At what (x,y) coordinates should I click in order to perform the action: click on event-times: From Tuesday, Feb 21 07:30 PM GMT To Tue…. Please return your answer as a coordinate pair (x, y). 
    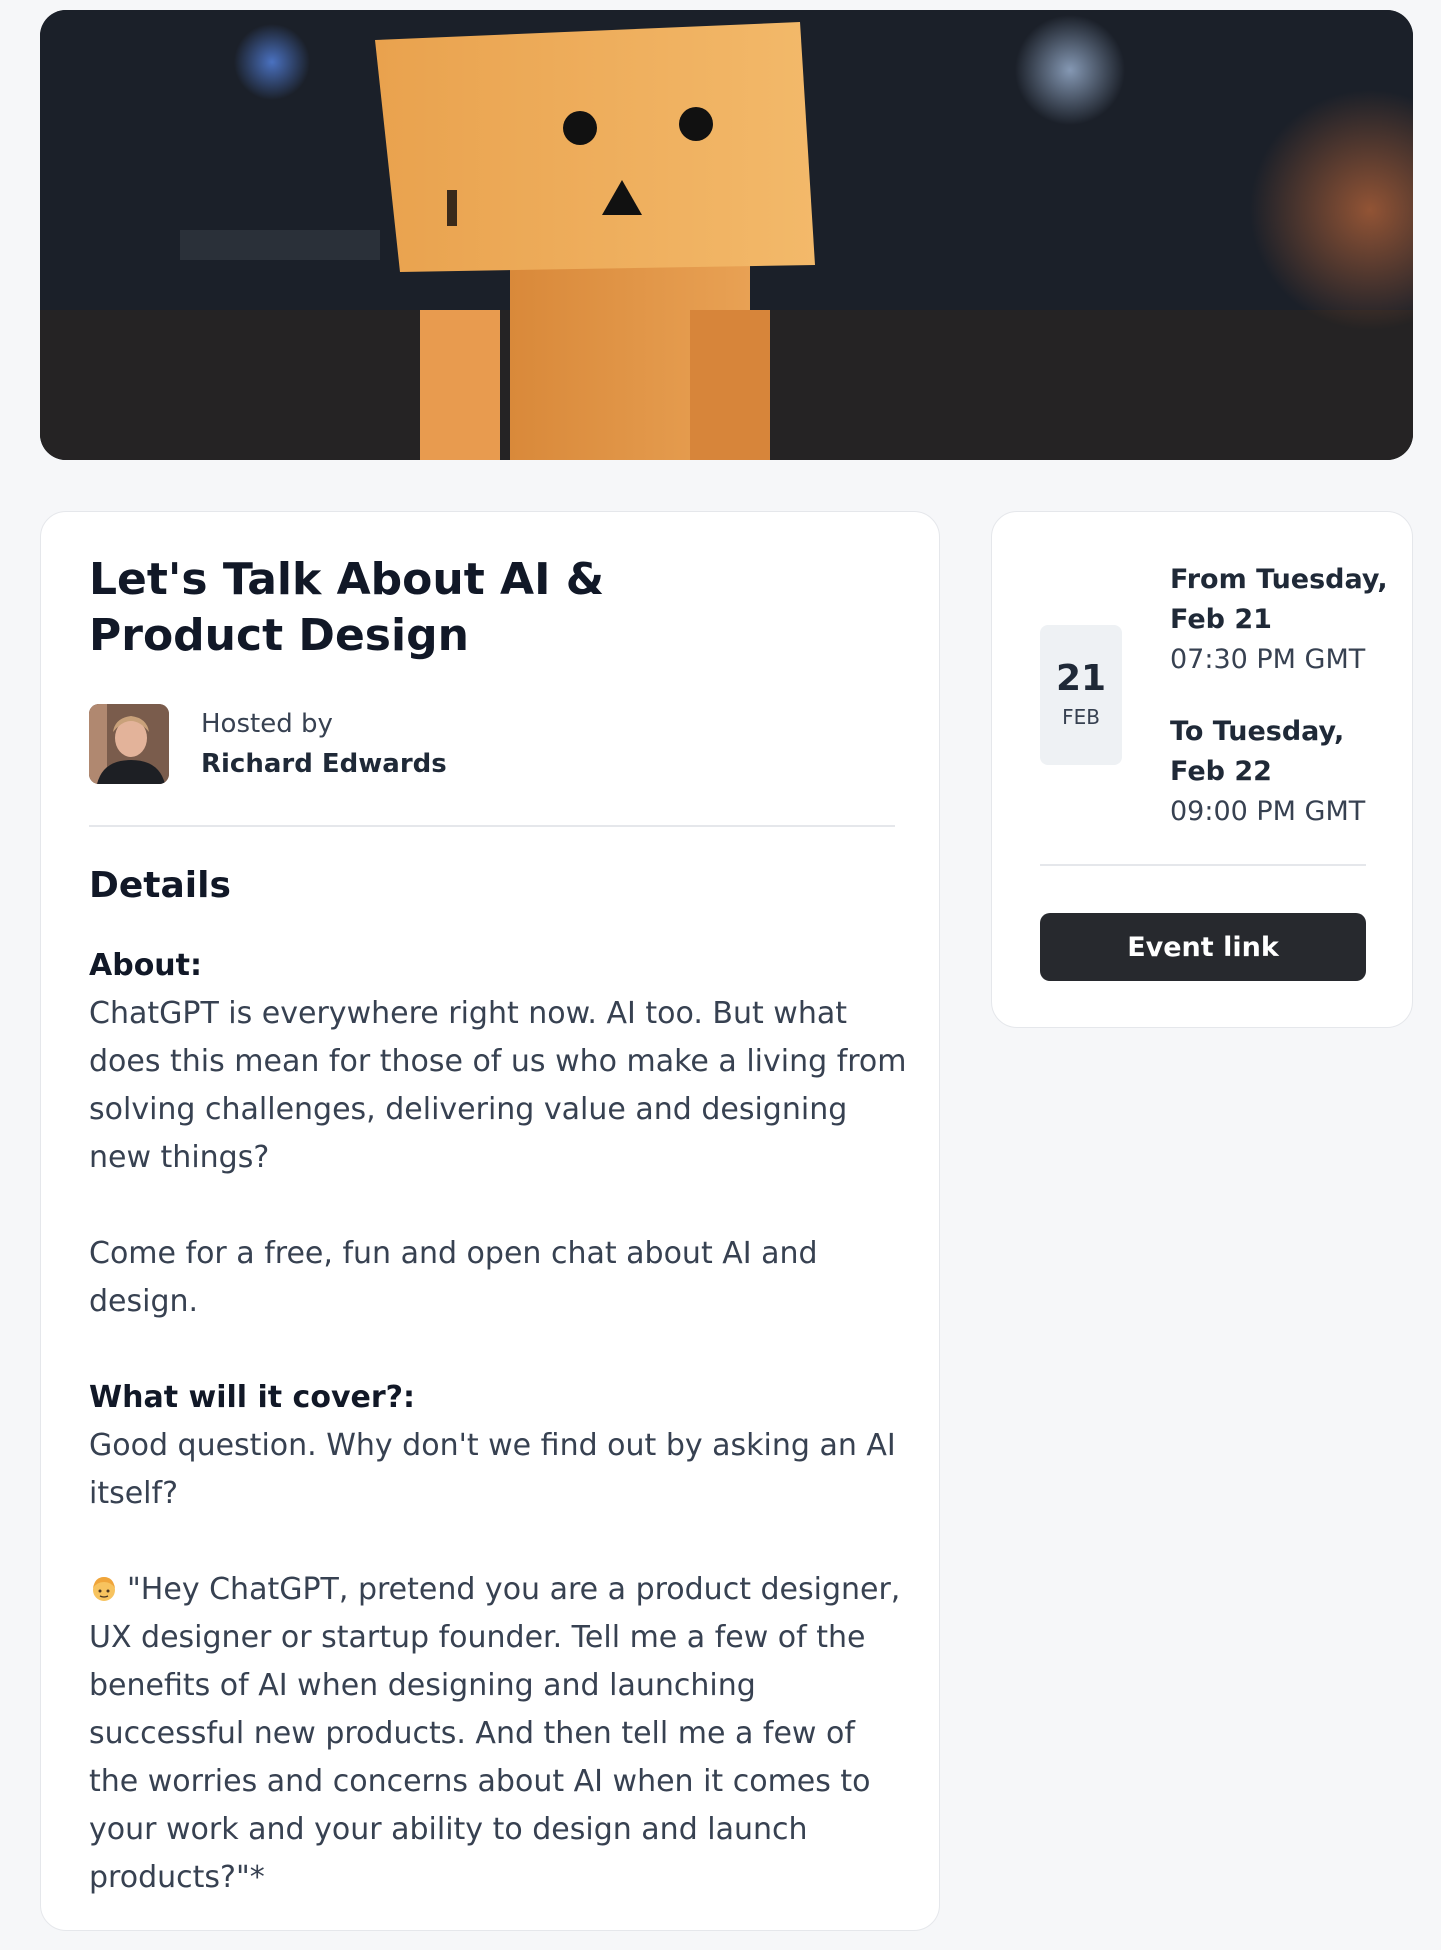
    Looking at the image, I should click on (1280, 696).